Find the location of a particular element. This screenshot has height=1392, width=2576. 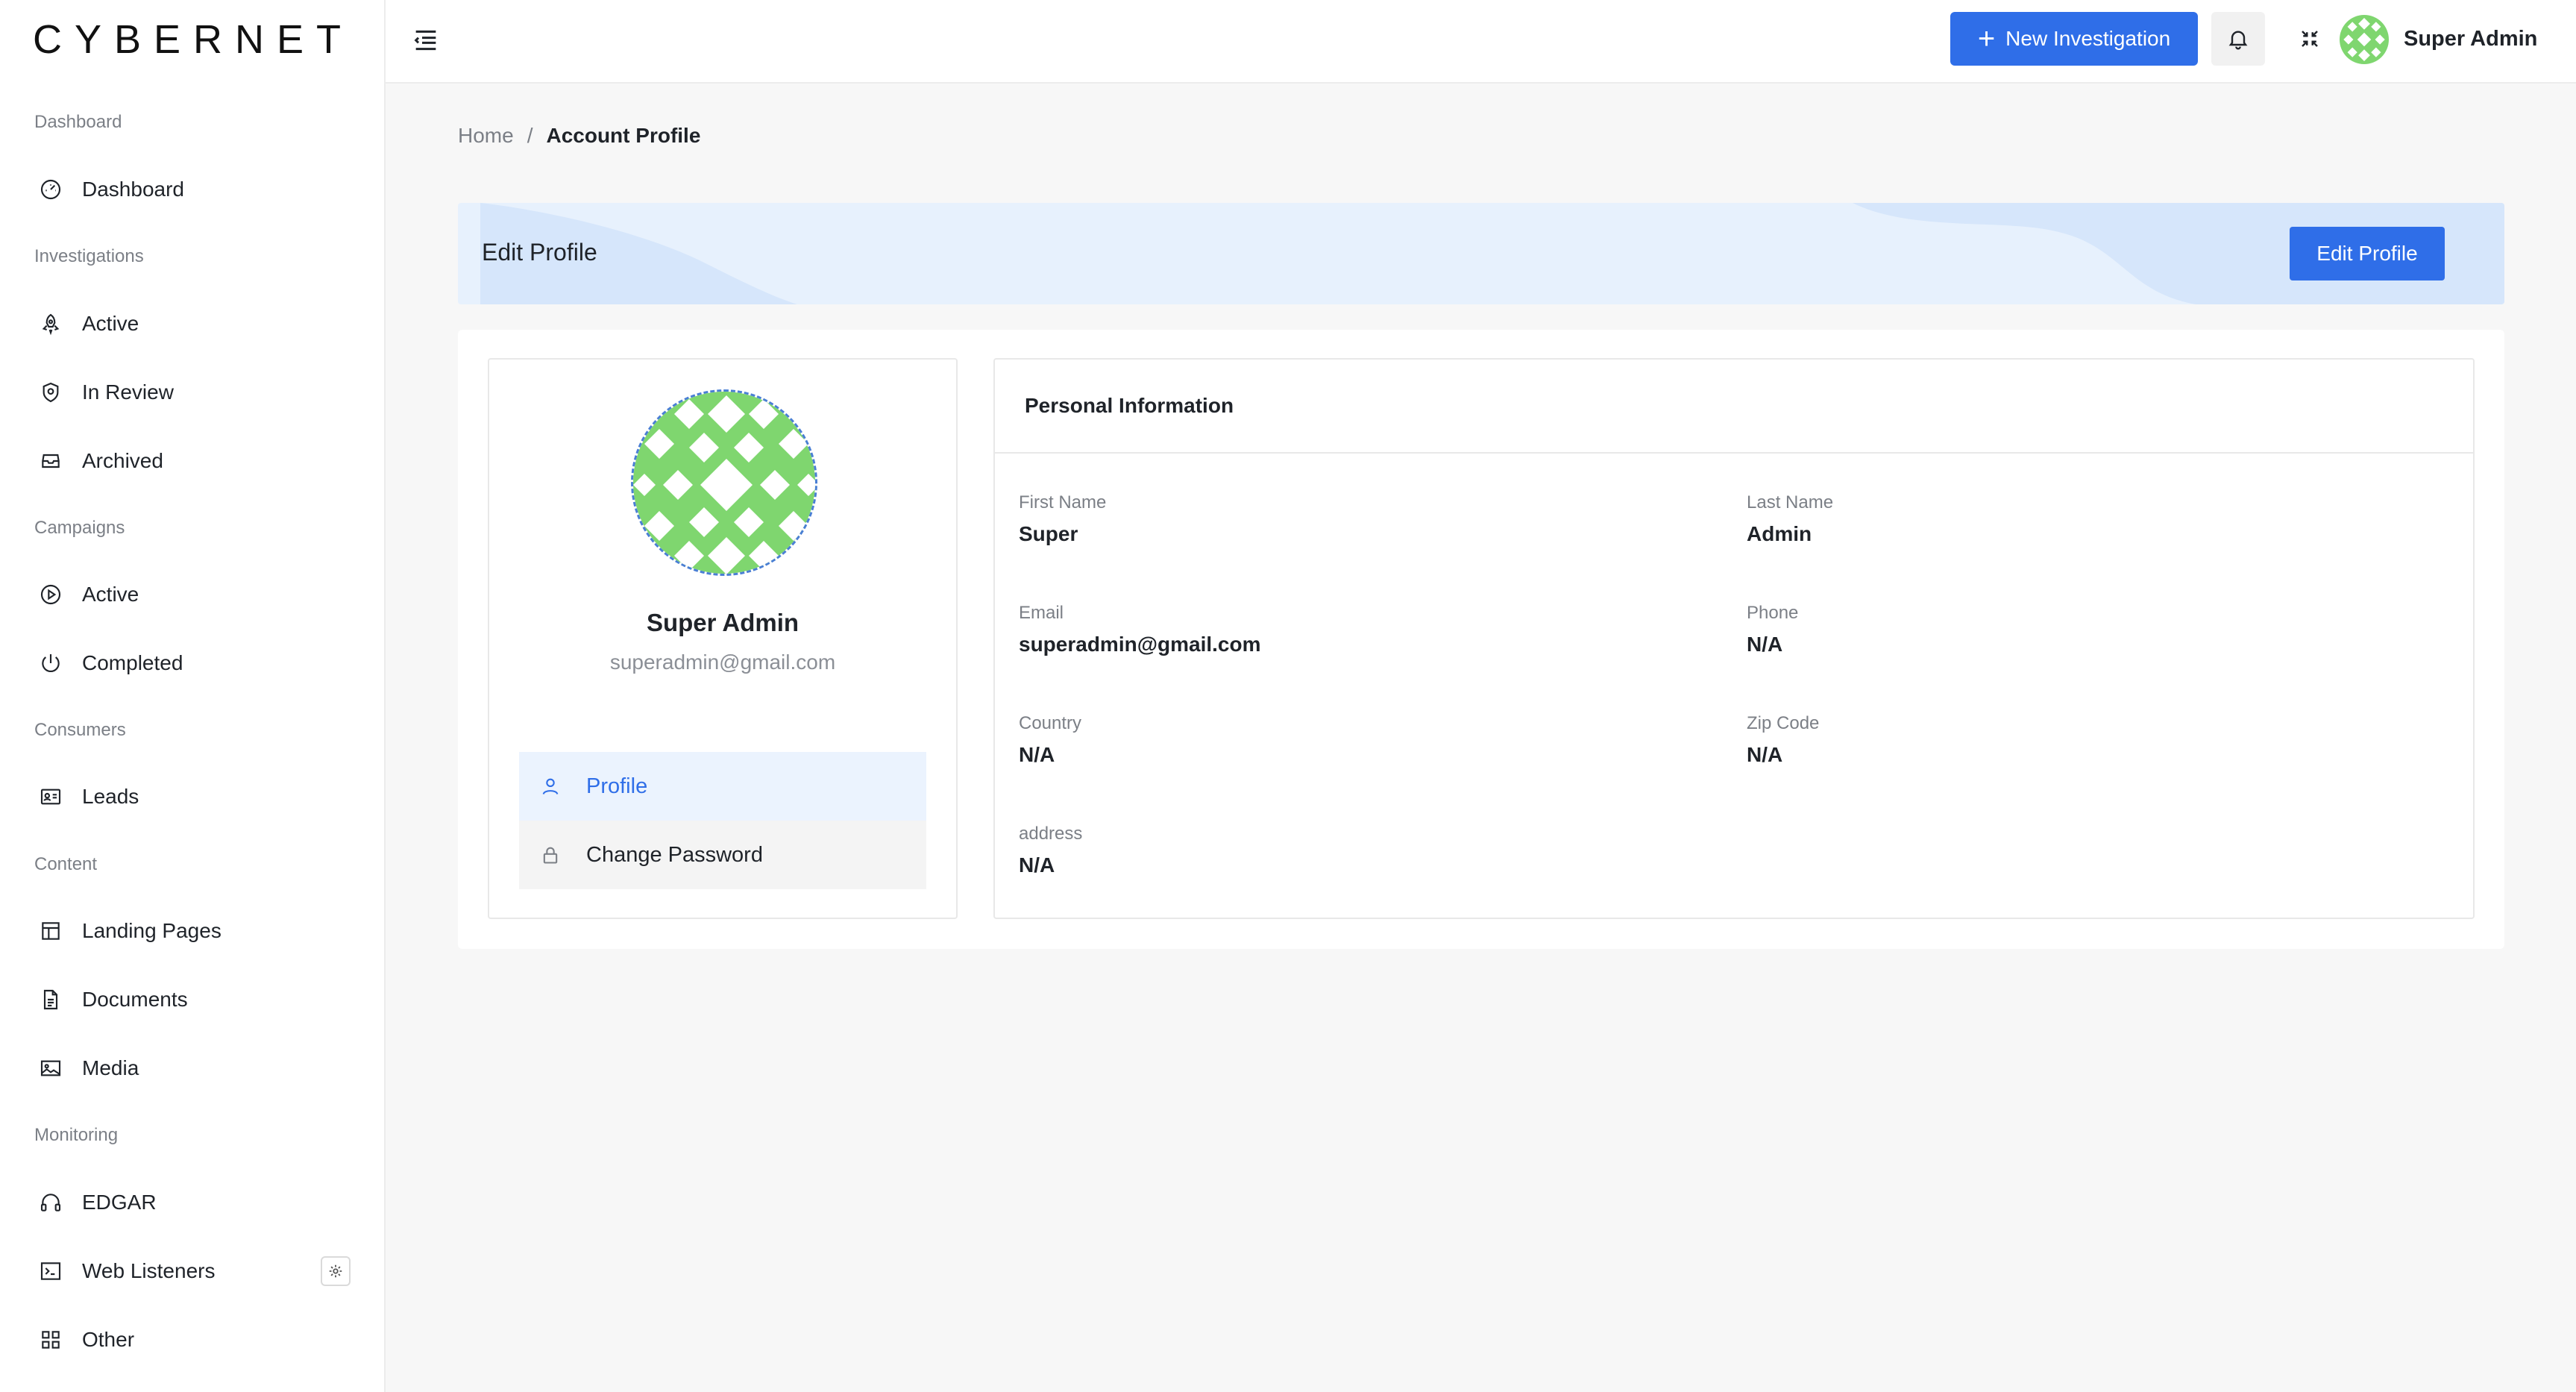

address-label: address is located at coordinates (1051, 834).